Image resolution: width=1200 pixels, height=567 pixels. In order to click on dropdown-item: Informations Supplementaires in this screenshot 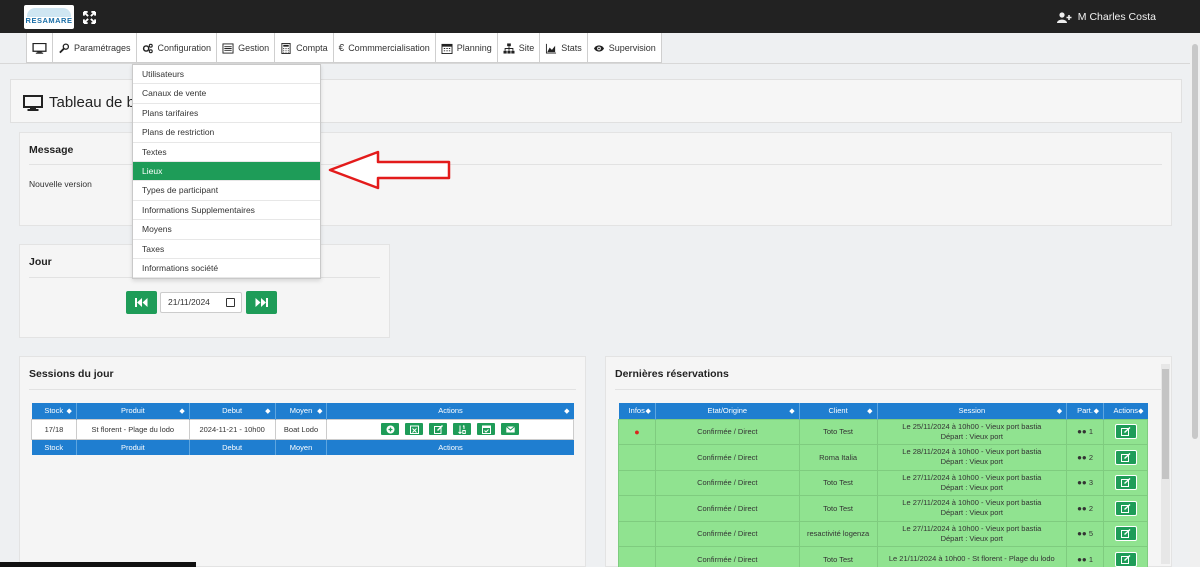, I will do `click(226, 211)`.